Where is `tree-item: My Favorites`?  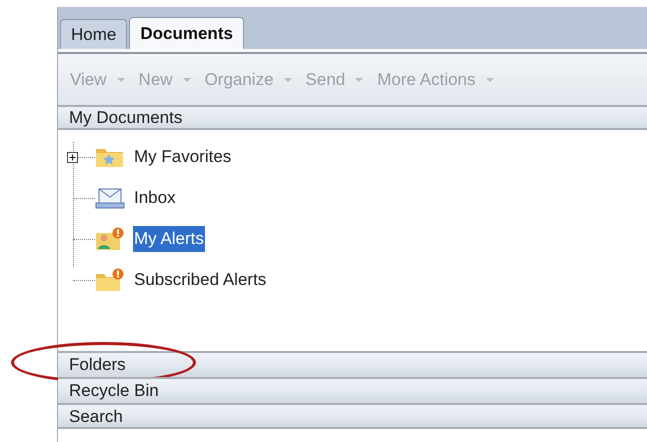
tree-item: My Favorites is located at coordinates (182, 157).